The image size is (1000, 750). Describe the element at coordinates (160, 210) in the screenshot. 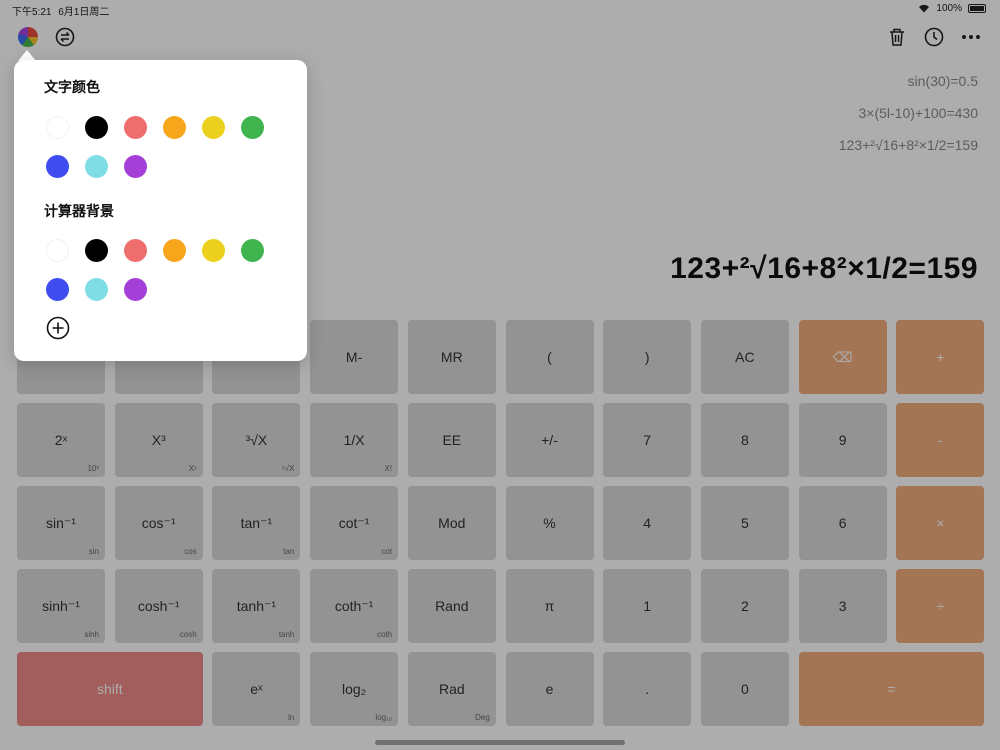

I see `color-popover: 文字颜色 计算器背景` at that location.